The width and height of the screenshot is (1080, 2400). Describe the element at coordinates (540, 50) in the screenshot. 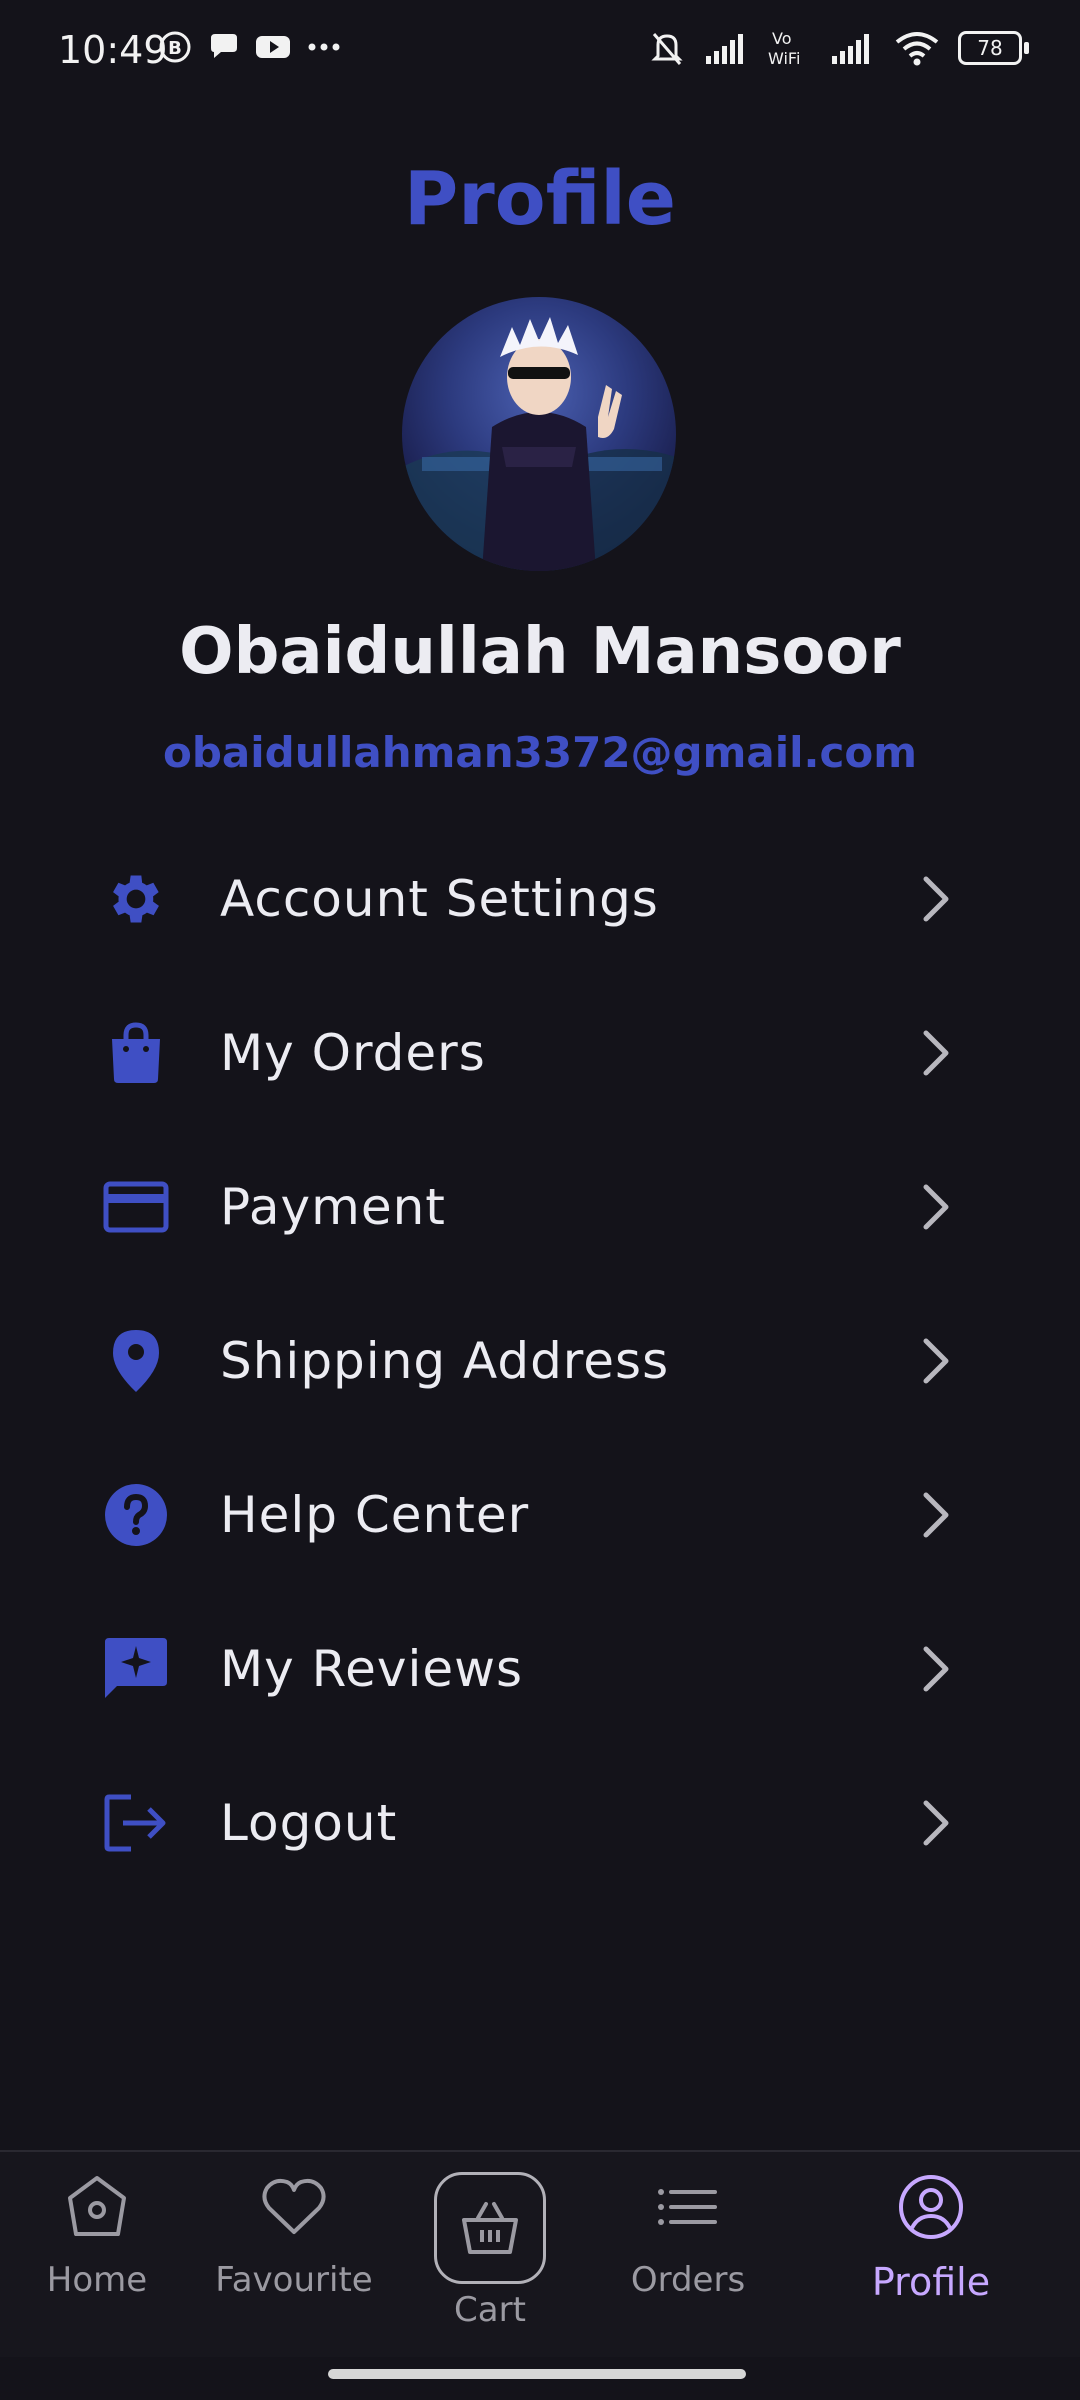

I see `status-bar: 10:49 B Vo WiFi 78` at that location.